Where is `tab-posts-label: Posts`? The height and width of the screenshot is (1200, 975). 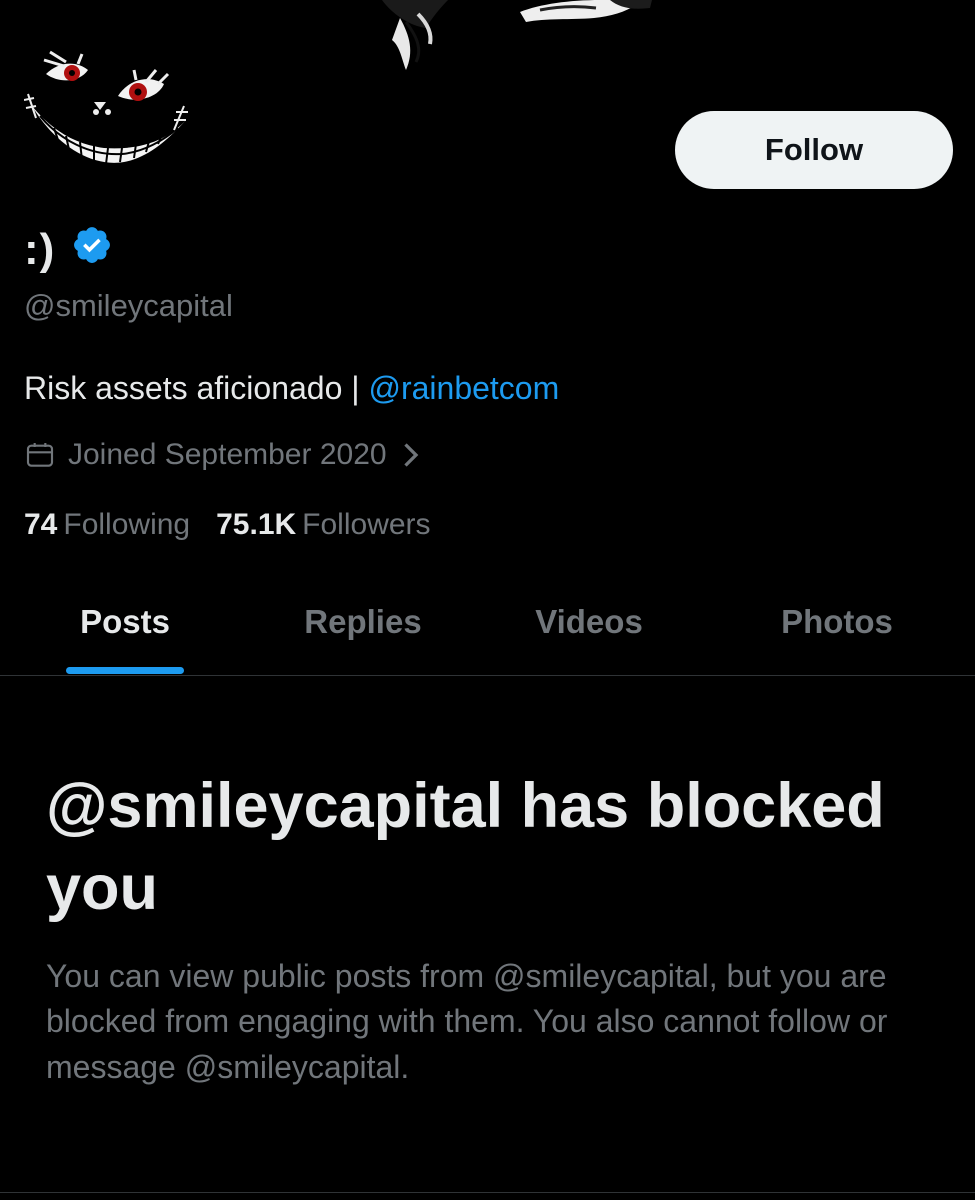 tab-posts-label: Posts is located at coordinates (125, 621).